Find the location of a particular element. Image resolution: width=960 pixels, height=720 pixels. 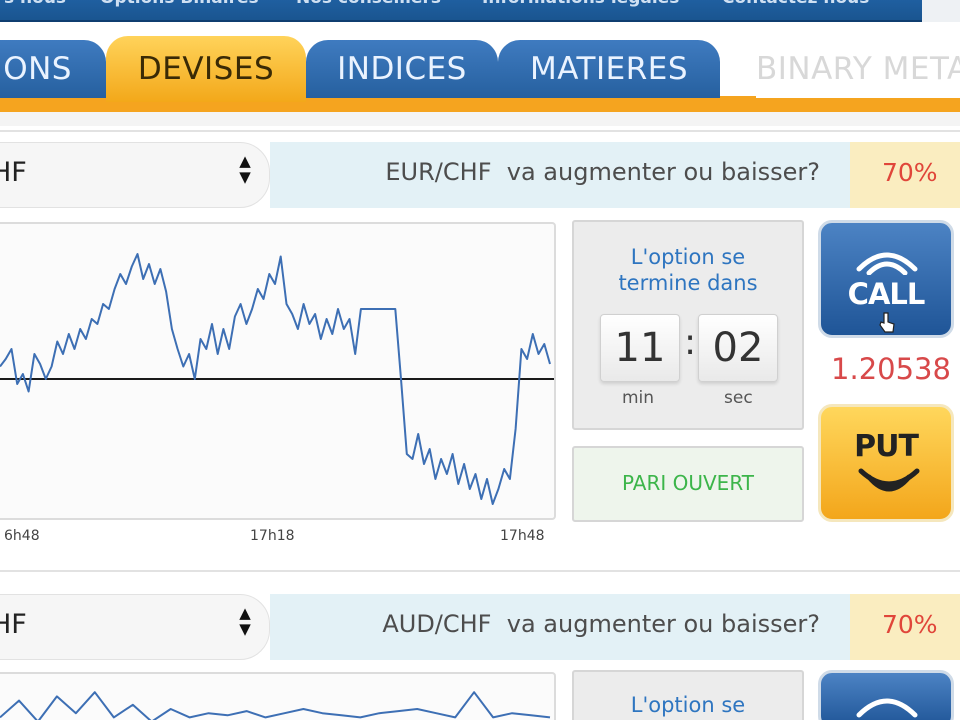

timer-seconds: 02 is located at coordinates (738, 348).